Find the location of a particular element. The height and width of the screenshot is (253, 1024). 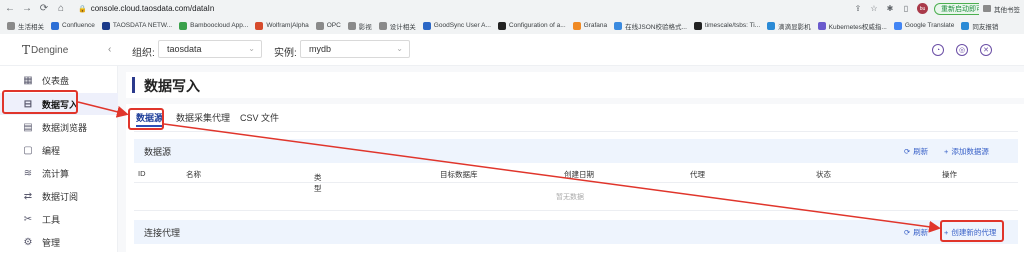

sidebar-item-programming: ▢ 编程 is located at coordinates (59, 150).